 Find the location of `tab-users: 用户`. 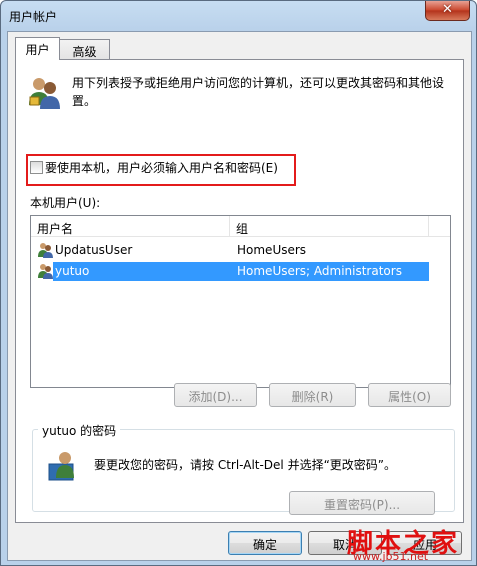

tab-users: 用户 is located at coordinates (37, 48).